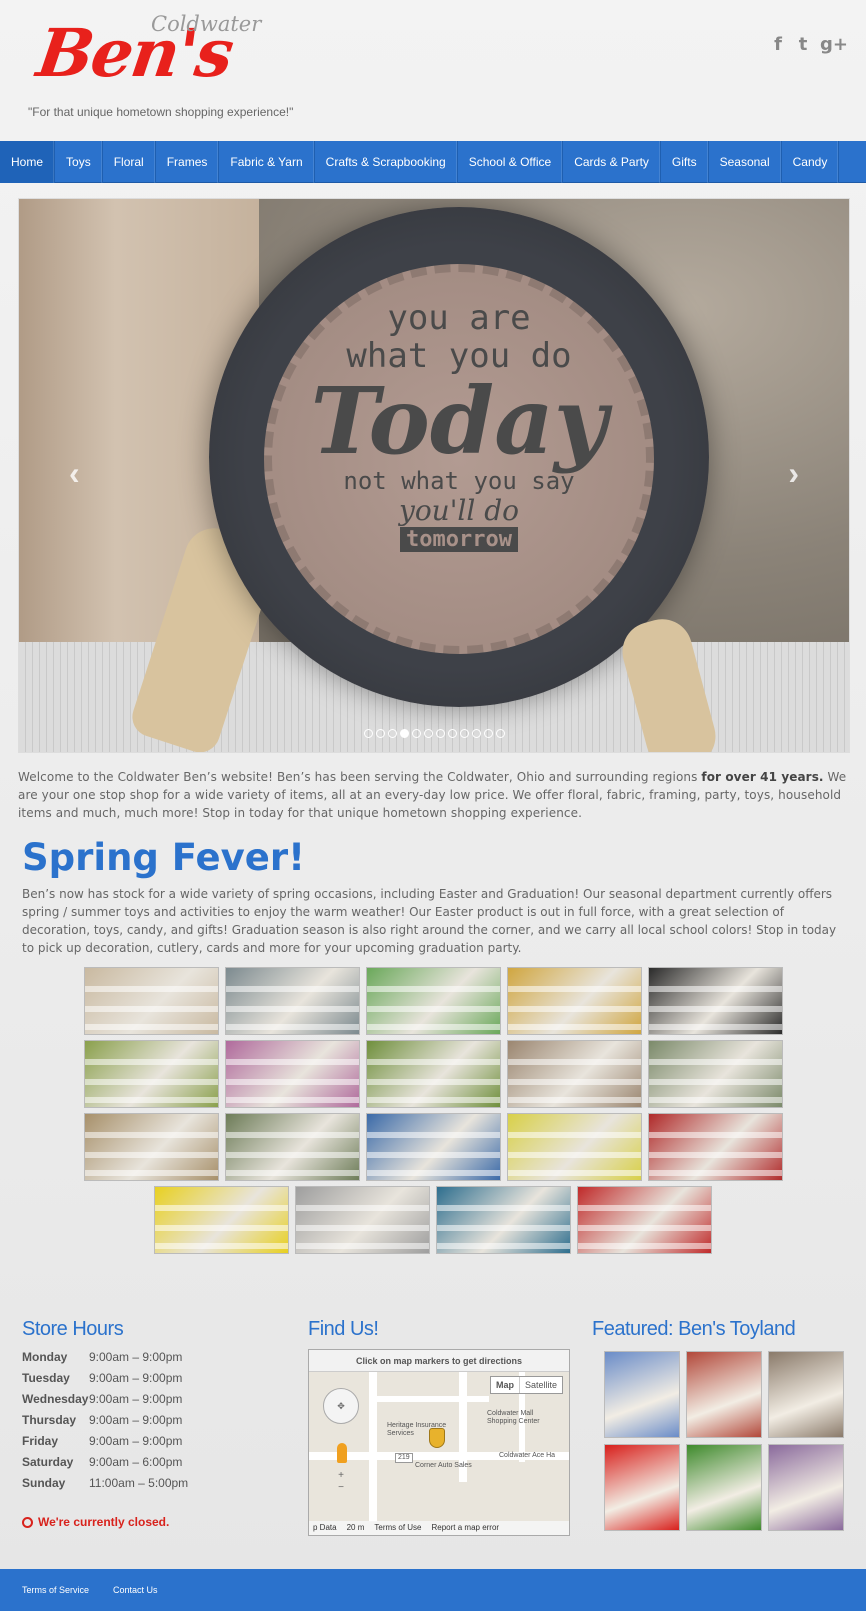 This screenshot has height=1611, width=866. I want to click on hours-row: Thursday 9:00am – 9:00pm, so click(105, 1423).